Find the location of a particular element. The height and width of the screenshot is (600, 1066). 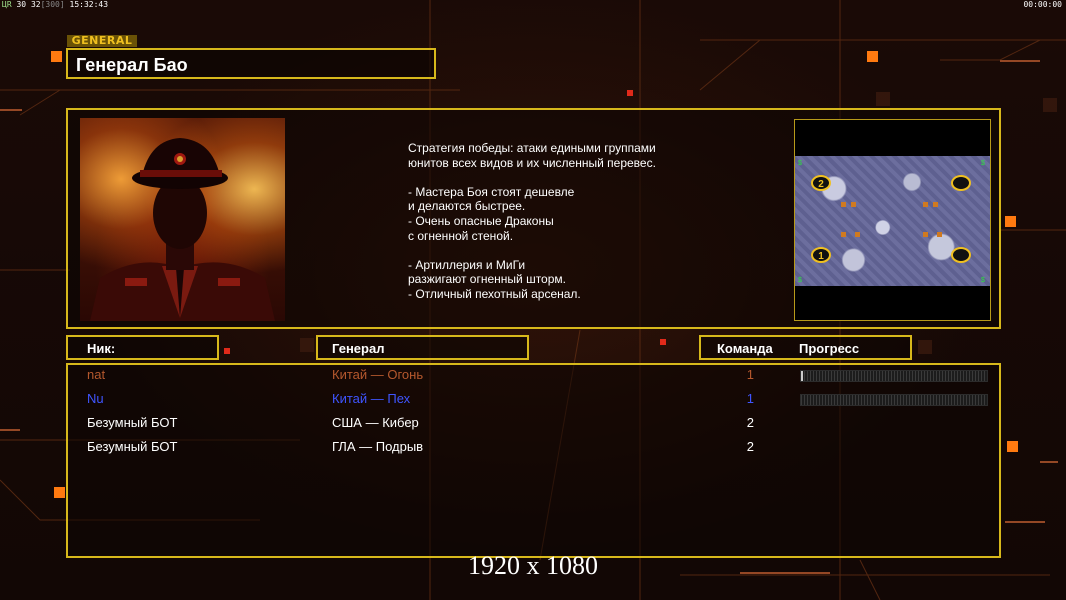

map-preview: 2 1 $ $ $ $ is located at coordinates (892, 220).